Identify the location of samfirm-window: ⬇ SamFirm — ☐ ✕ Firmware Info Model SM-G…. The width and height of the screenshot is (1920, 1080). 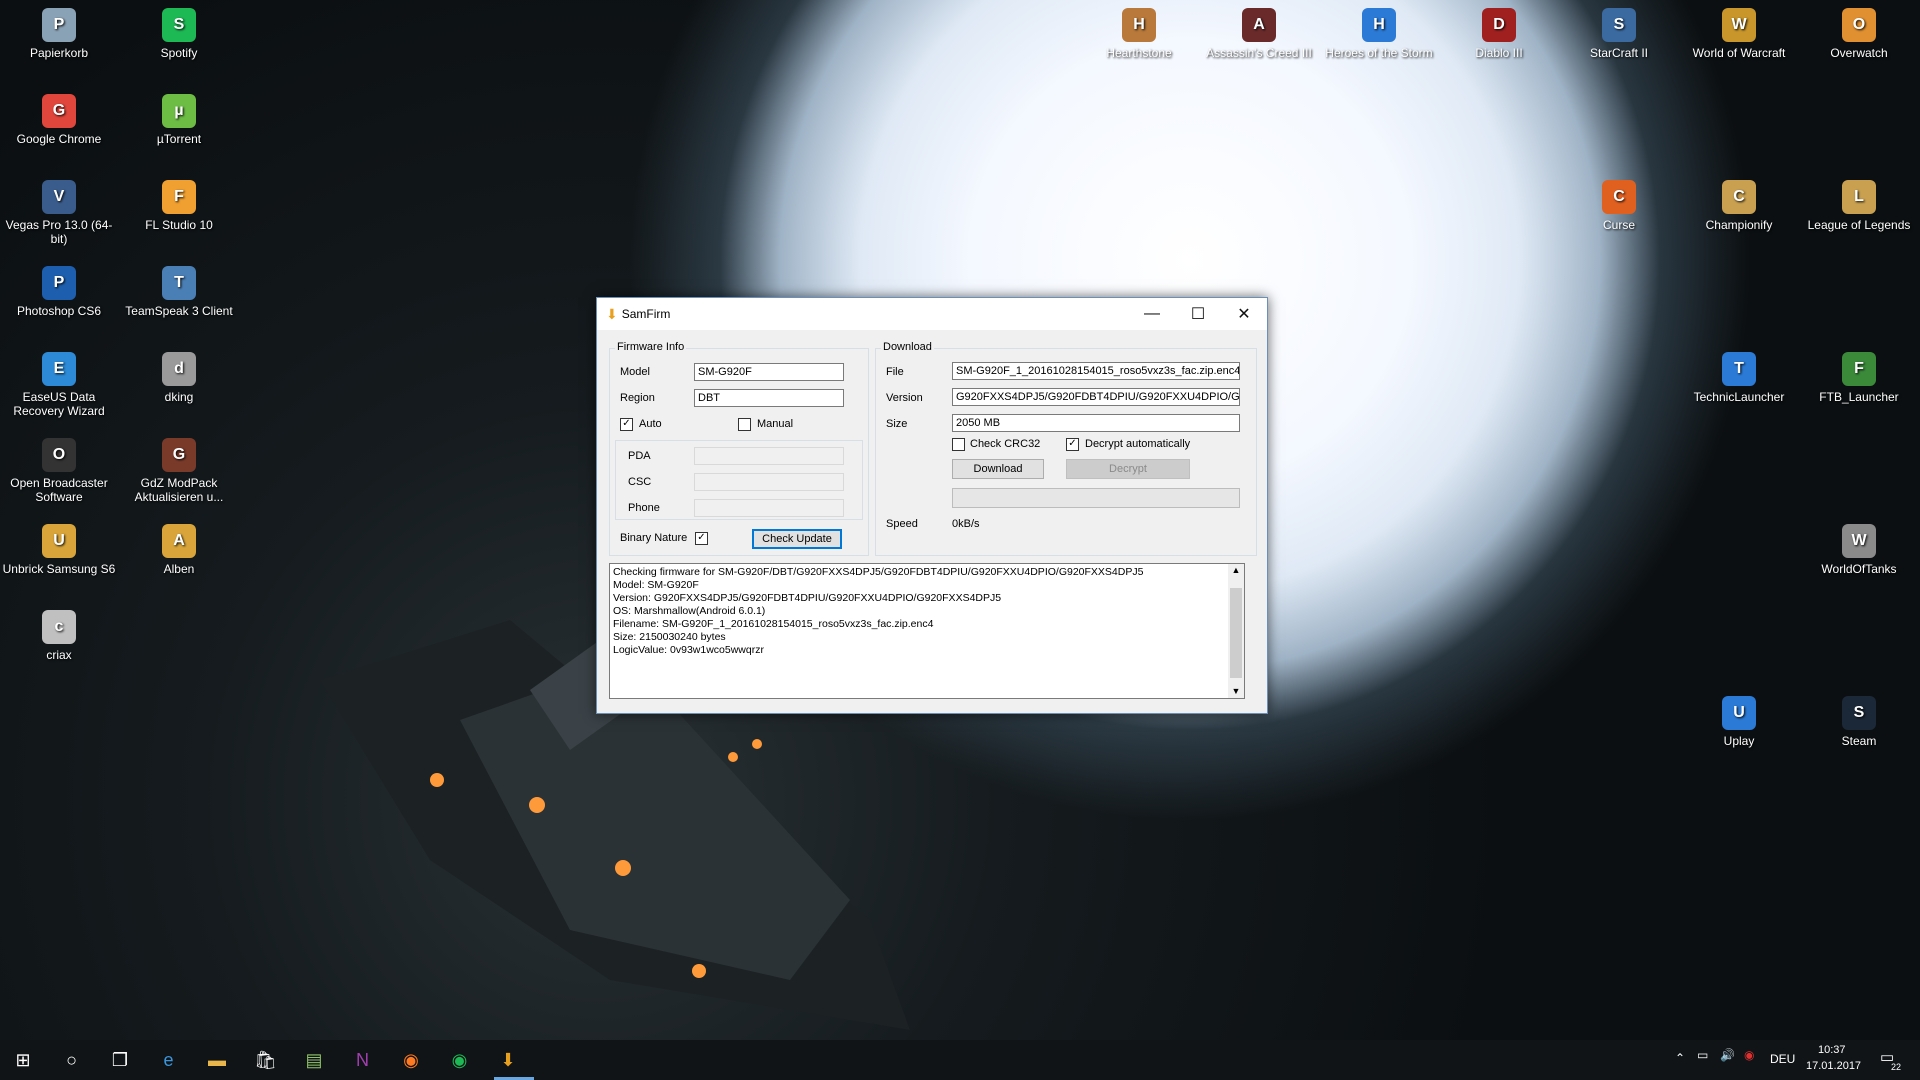
(932, 505).